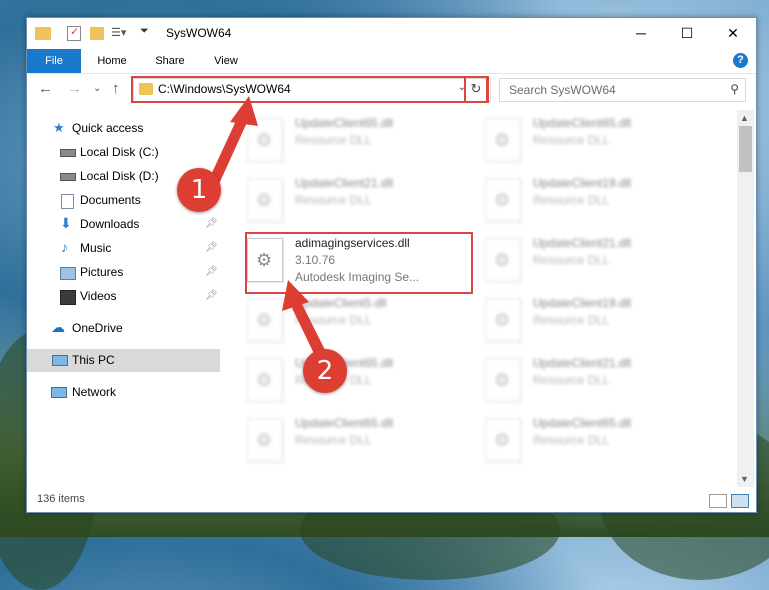 This screenshot has height=590, width=769. I want to click on sidebar-item-label: Downloads, so click(110, 224).